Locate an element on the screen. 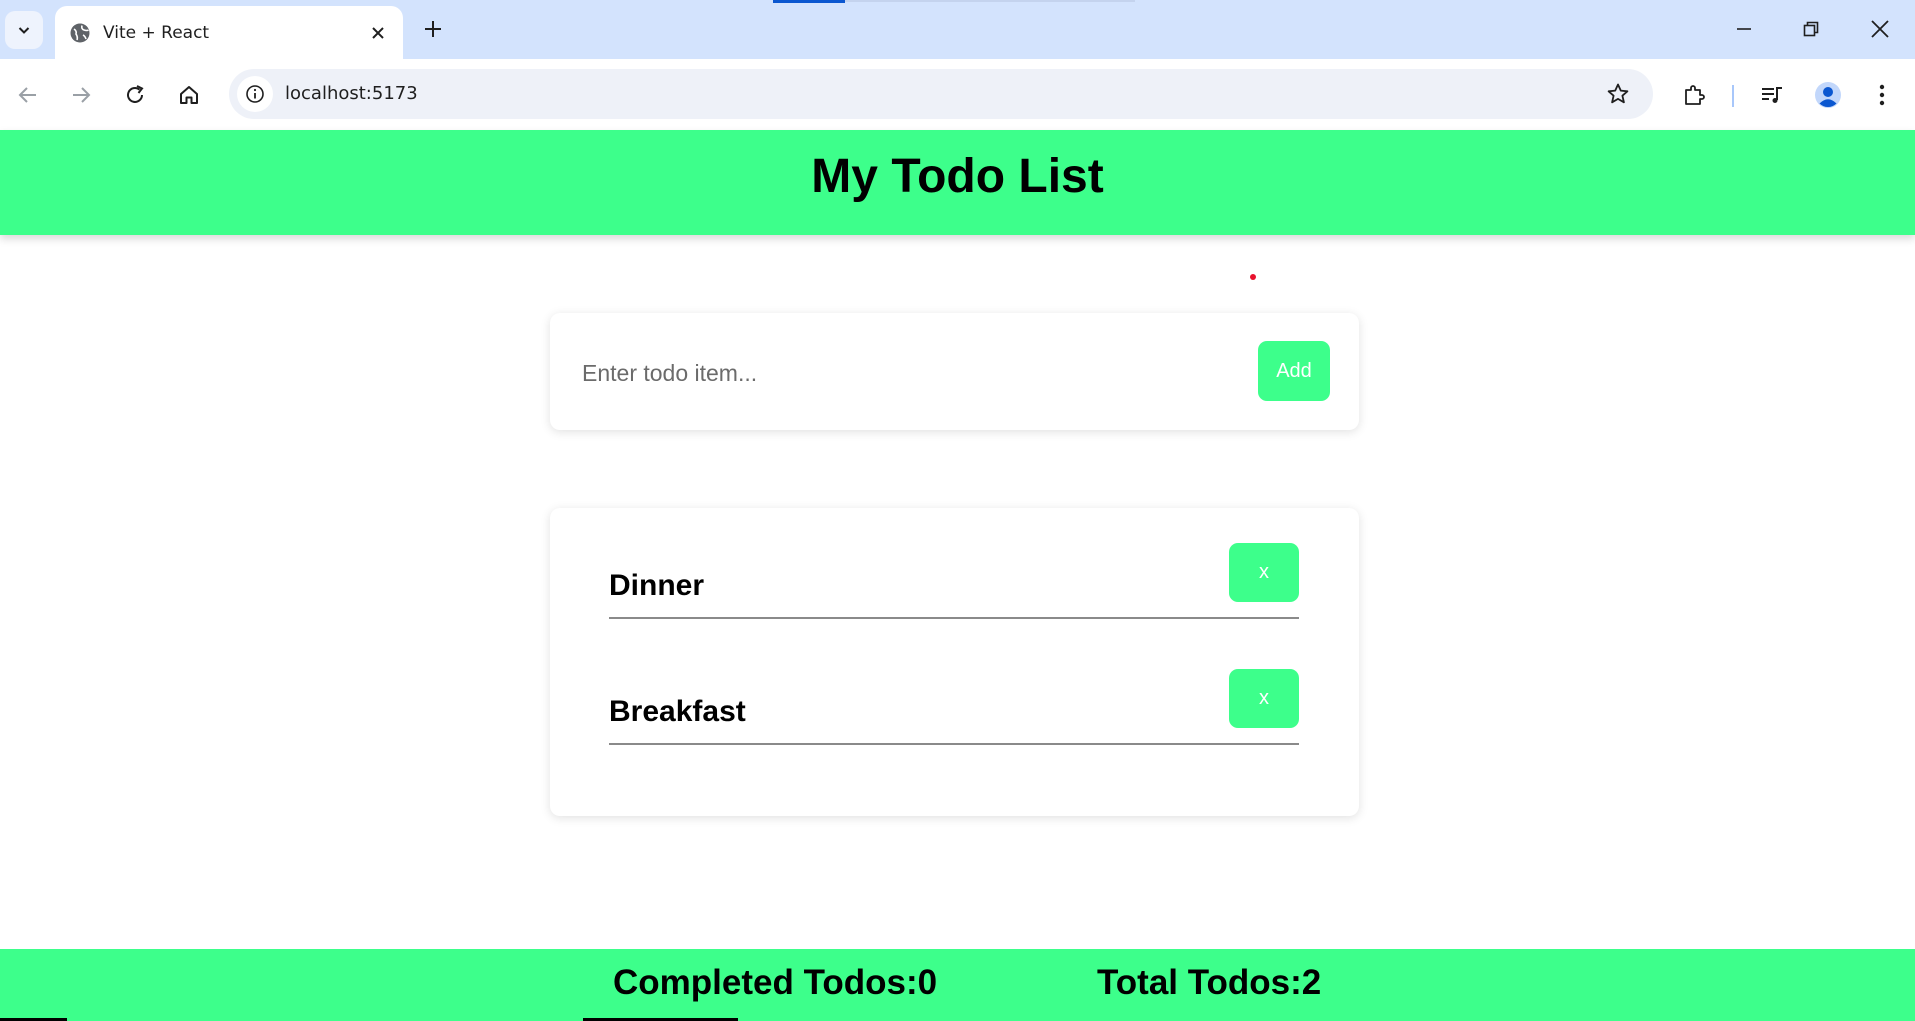 The width and height of the screenshot is (1915, 1021). globe-icon is located at coordinates (80, 33).